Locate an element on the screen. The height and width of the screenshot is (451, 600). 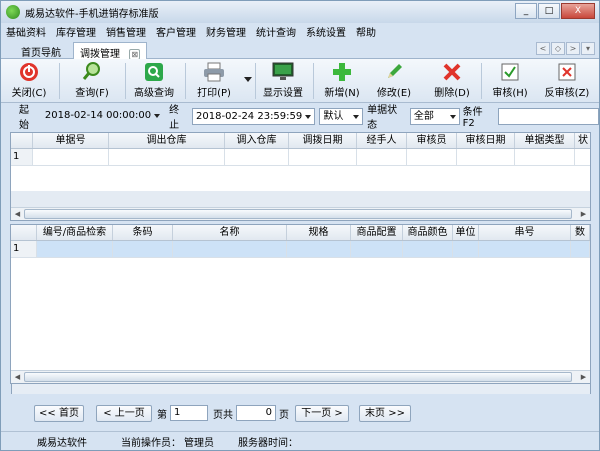
close-button: 关闭(C) is located at coordinates (29, 81).